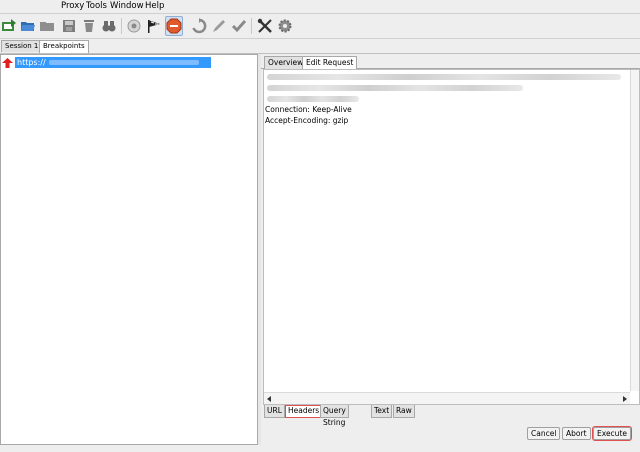  I want to click on tab-breakpoints: Breakpoints, so click(64, 46).